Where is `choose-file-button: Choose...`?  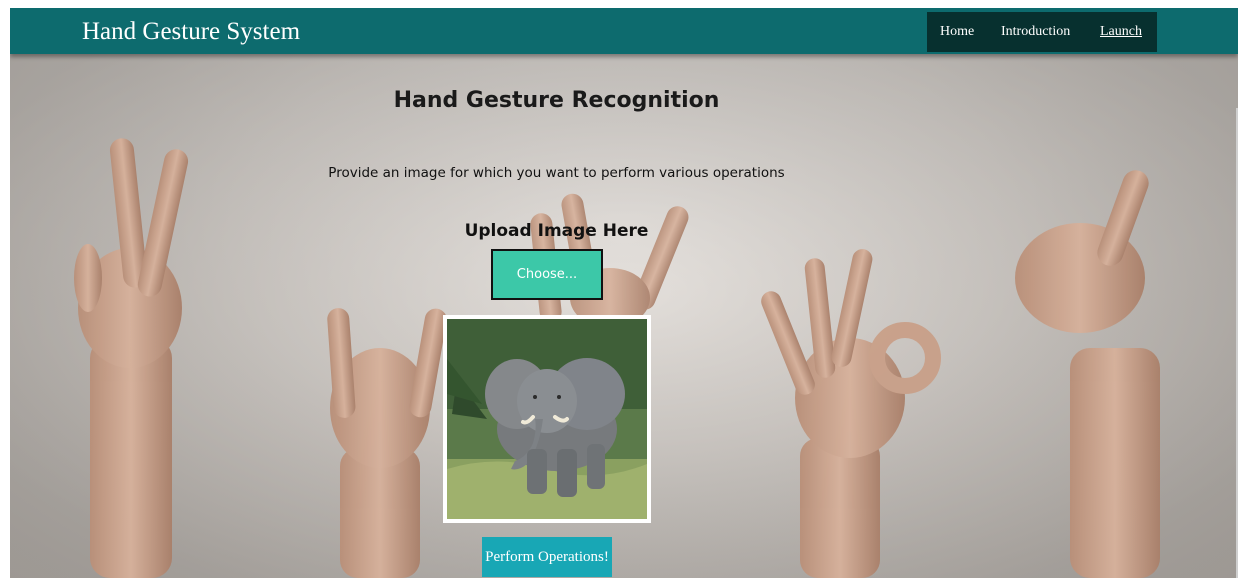
choose-file-button: Choose... is located at coordinates (547, 274).